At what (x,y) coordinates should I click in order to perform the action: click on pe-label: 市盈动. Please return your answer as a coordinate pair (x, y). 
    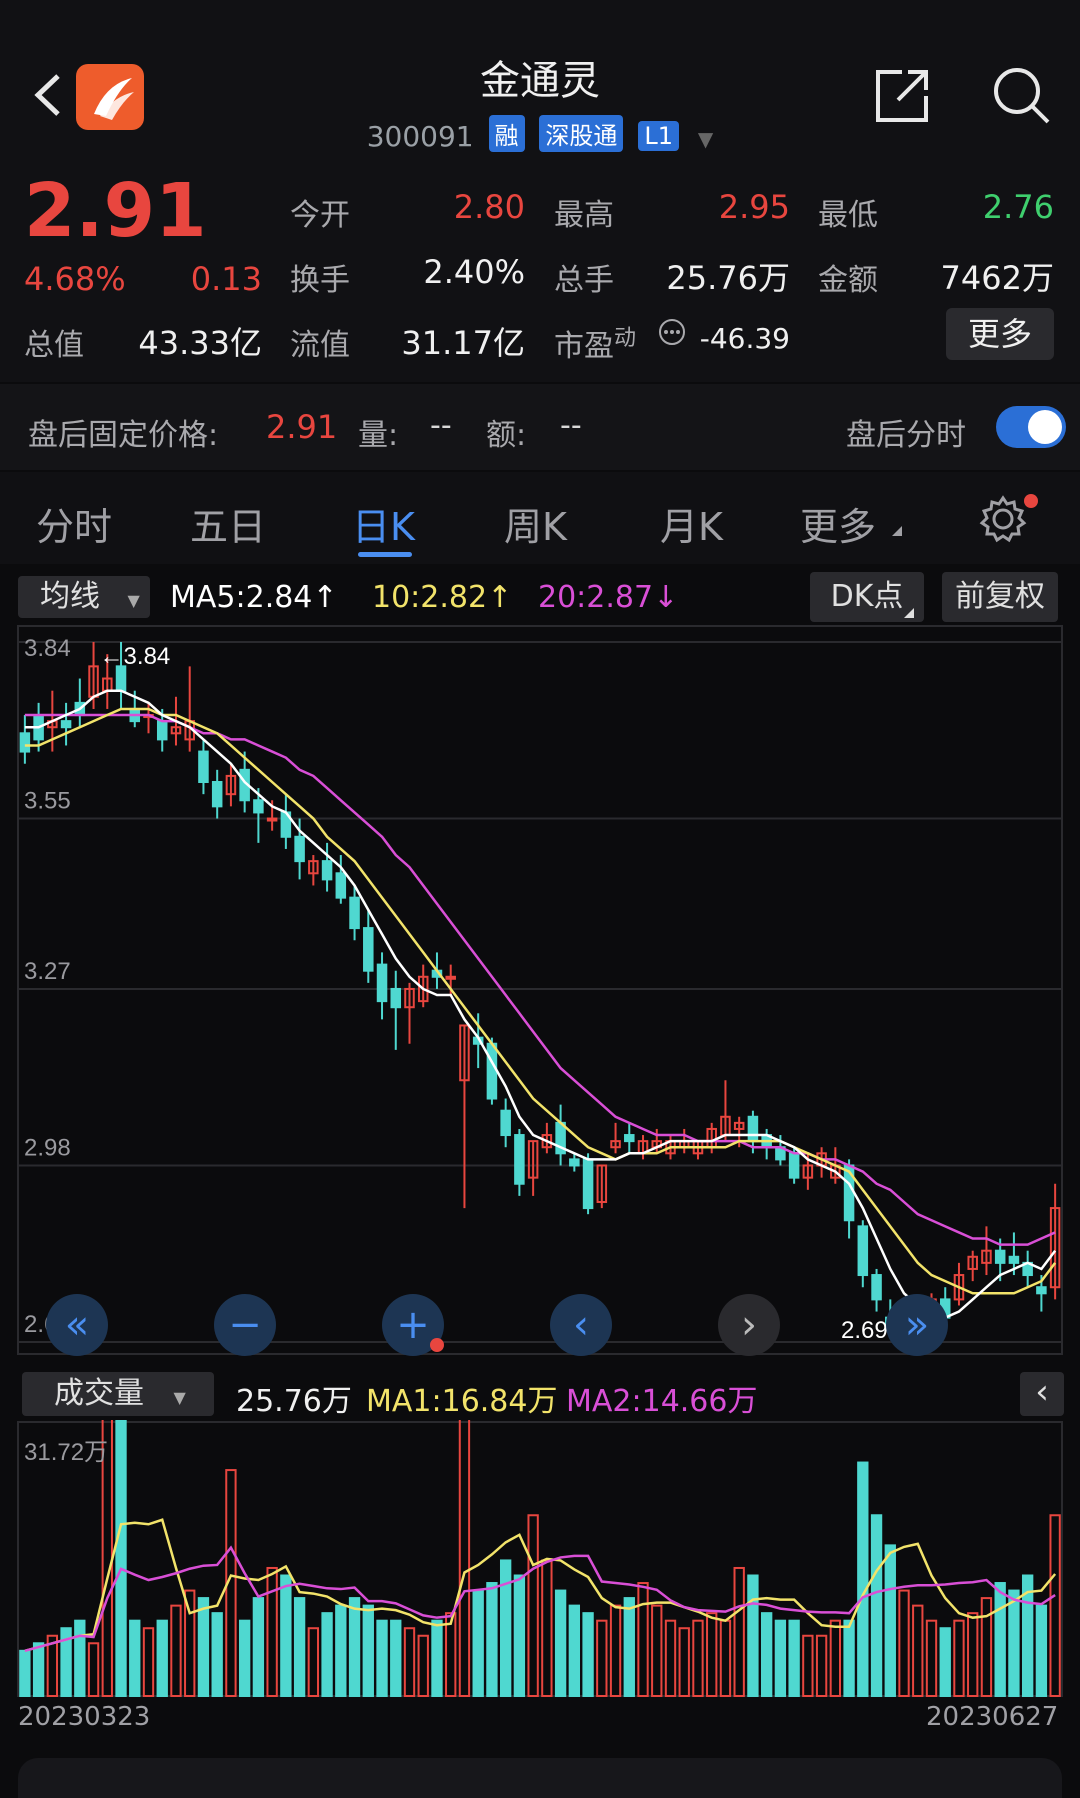
    Looking at the image, I should click on (595, 342).